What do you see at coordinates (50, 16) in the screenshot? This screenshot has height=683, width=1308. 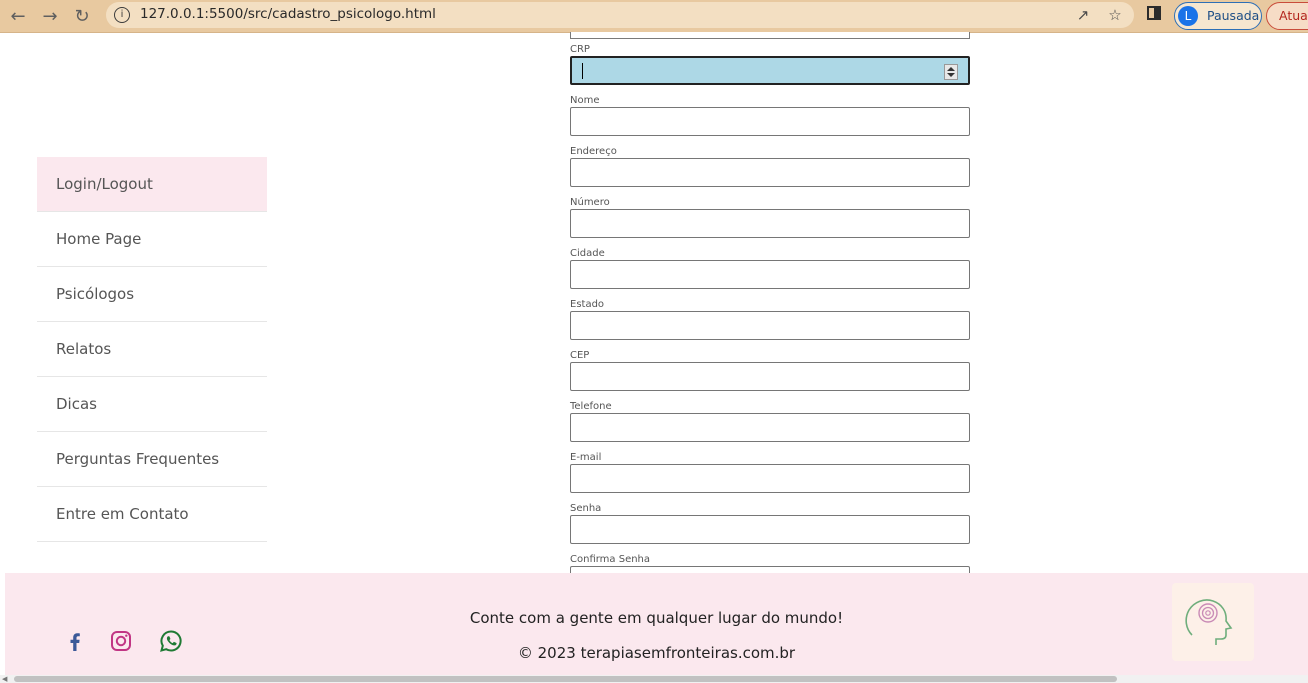 I see `forward-icon: →` at bounding box center [50, 16].